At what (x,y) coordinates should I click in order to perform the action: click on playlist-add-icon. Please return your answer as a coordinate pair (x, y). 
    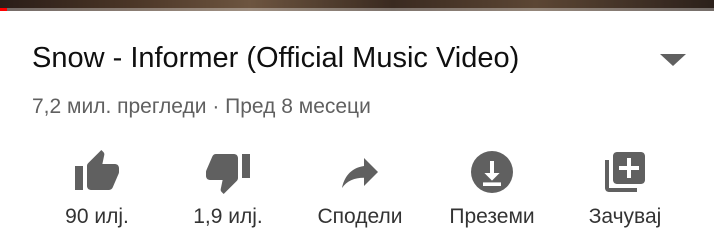
    Looking at the image, I should click on (625, 172).